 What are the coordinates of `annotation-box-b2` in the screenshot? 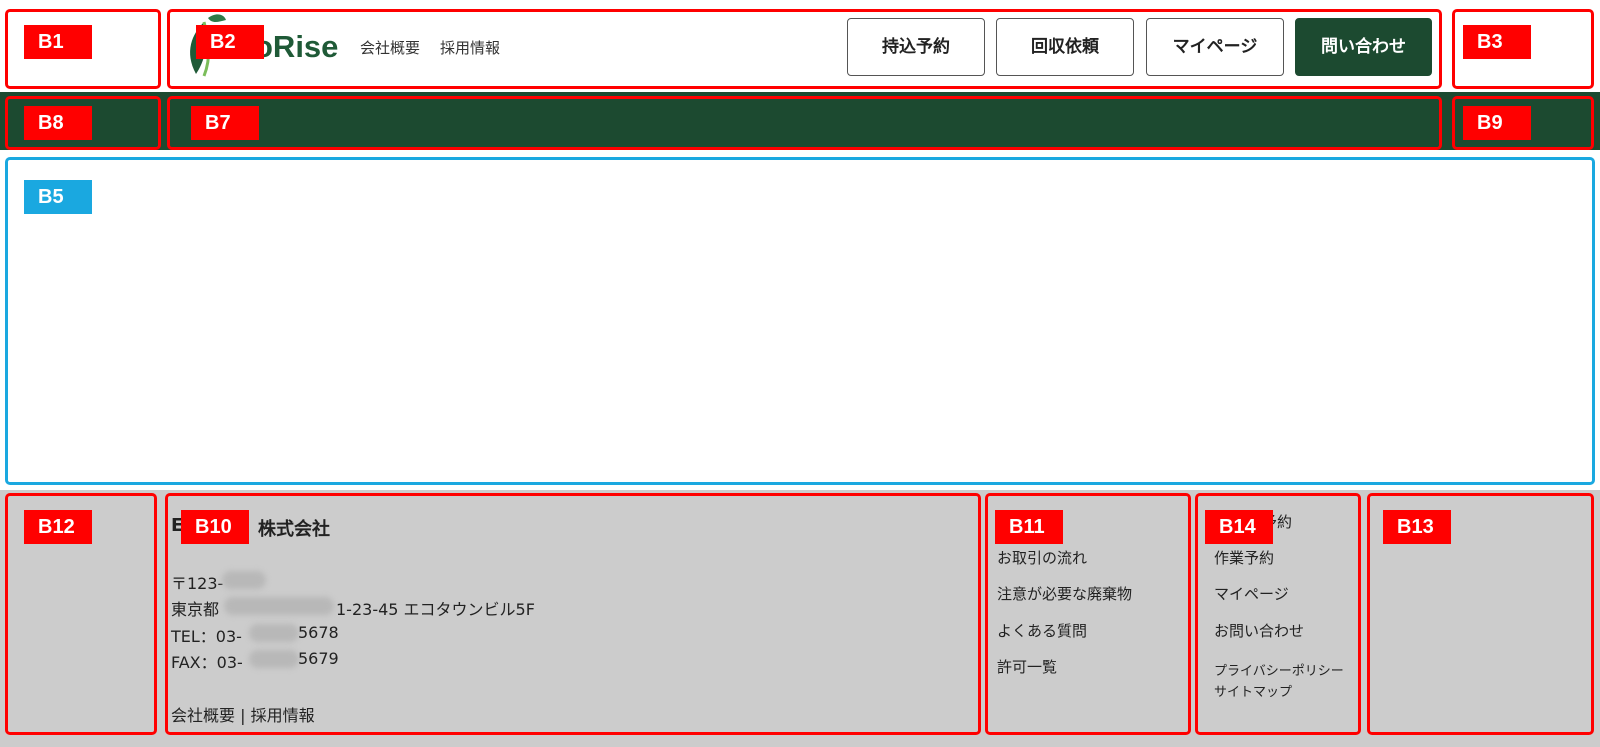 It's located at (804, 49).